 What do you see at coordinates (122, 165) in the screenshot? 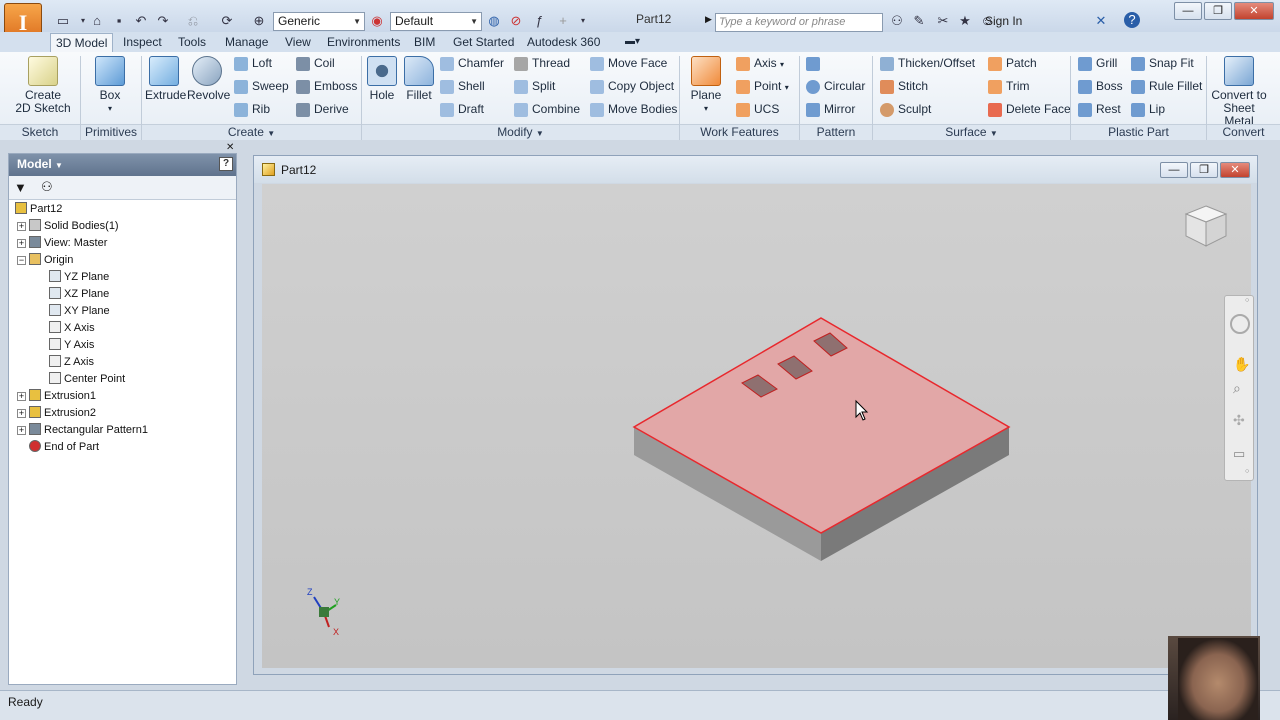
I see `browser-header: Model ▼ ?` at bounding box center [122, 165].